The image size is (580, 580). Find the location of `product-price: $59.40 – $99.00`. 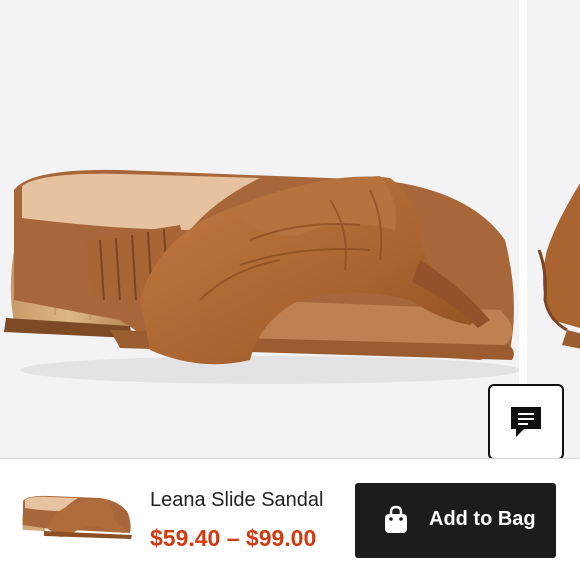

product-price: $59.40 – $99.00 is located at coordinates (233, 538).